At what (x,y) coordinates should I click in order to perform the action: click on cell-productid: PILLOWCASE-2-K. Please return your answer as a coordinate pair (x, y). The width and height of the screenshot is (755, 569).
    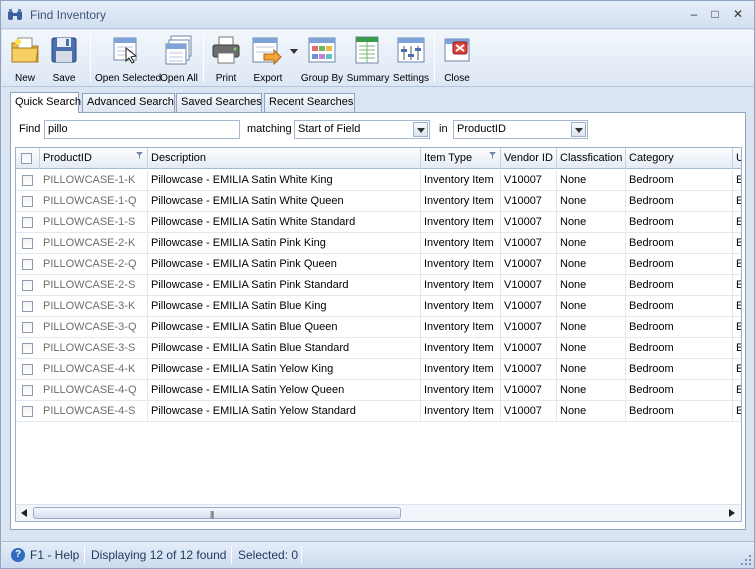
    Looking at the image, I should click on (94, 243).